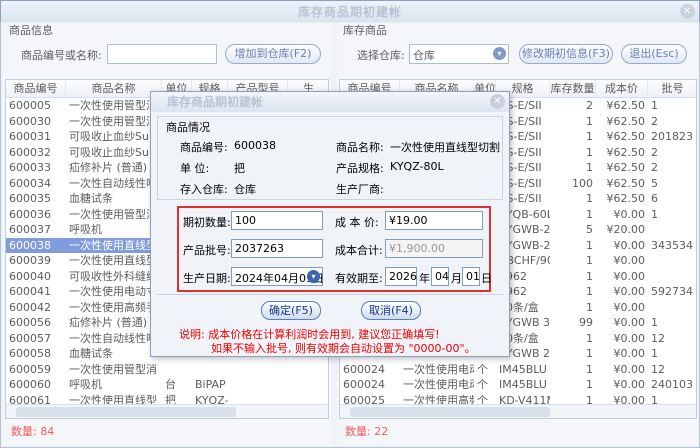 This screenshot has height=448, width=700. What do you see at coordinates (188, 127) in the screenshot?
I see `section-label: 商品情况` at bounding box center [188, 127].